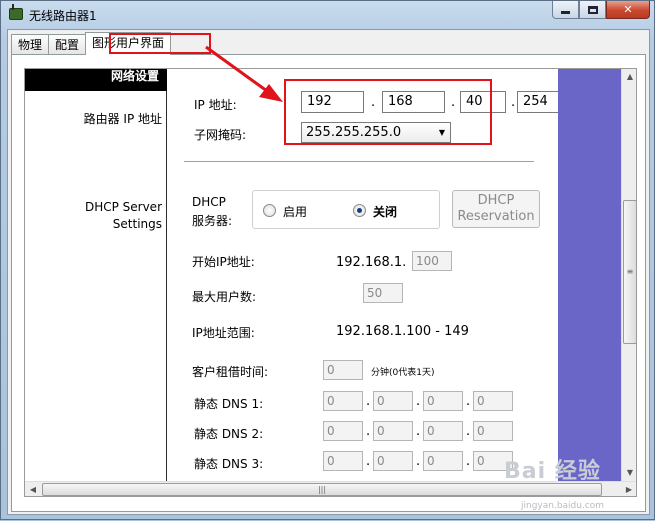 The width and height of the screenshot is (655, 521). Describe the element at coordinates (629, 77) in the screenshot. I see `scroll-up-icon: ▲` at that location.